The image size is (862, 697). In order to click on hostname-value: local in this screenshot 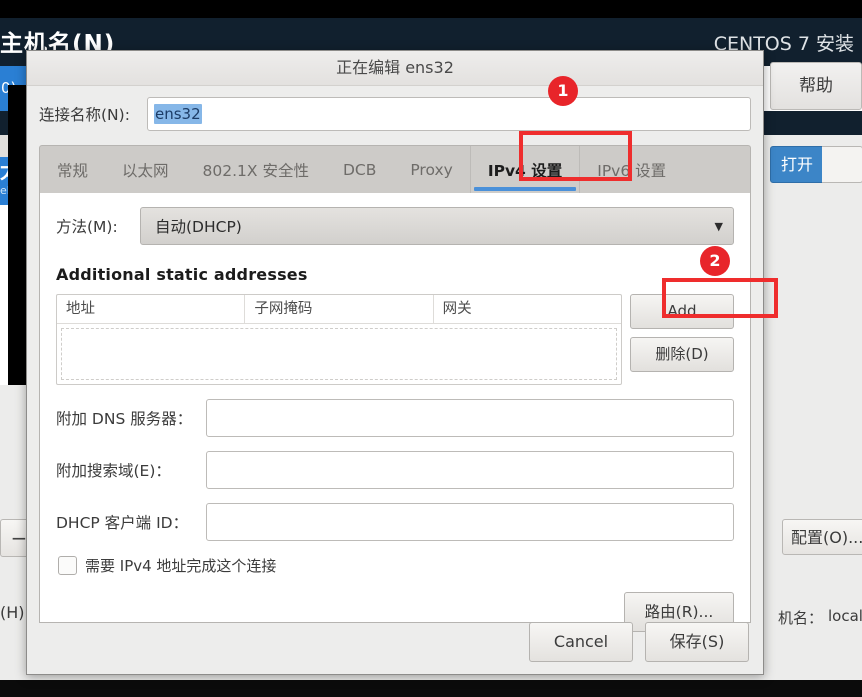, I will do `click(845, 616)`.